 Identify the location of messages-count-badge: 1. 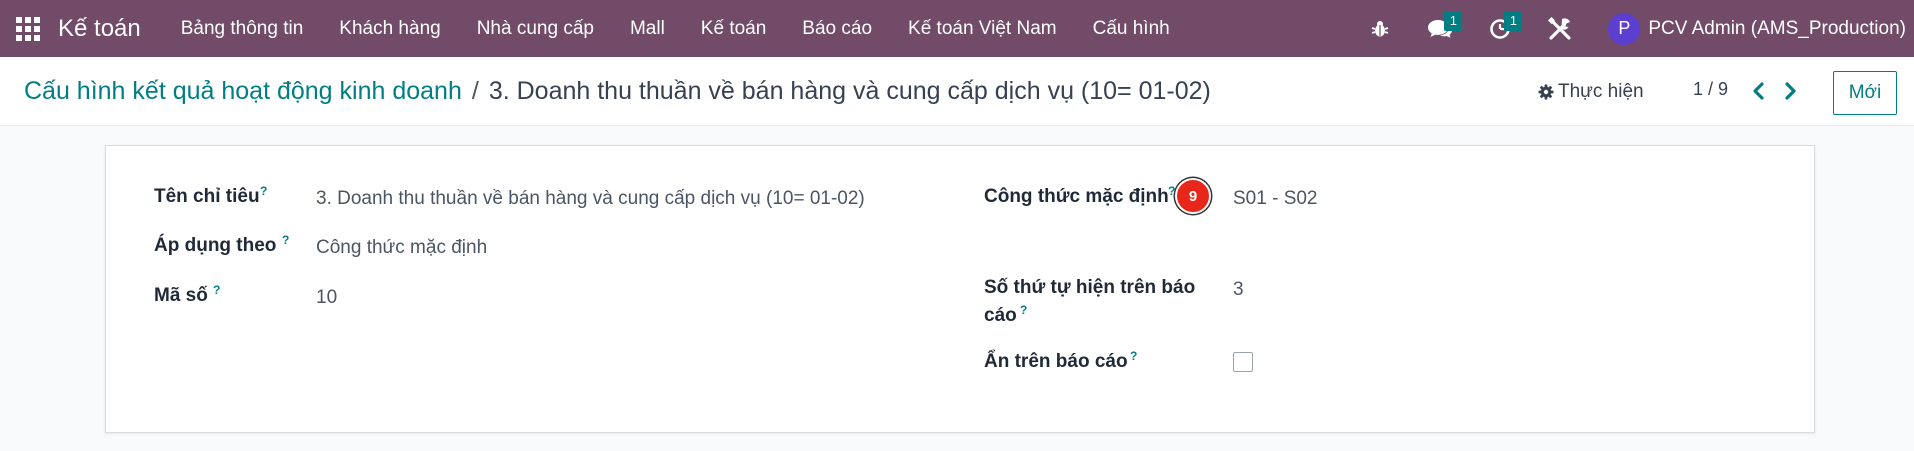
(1453, 21).